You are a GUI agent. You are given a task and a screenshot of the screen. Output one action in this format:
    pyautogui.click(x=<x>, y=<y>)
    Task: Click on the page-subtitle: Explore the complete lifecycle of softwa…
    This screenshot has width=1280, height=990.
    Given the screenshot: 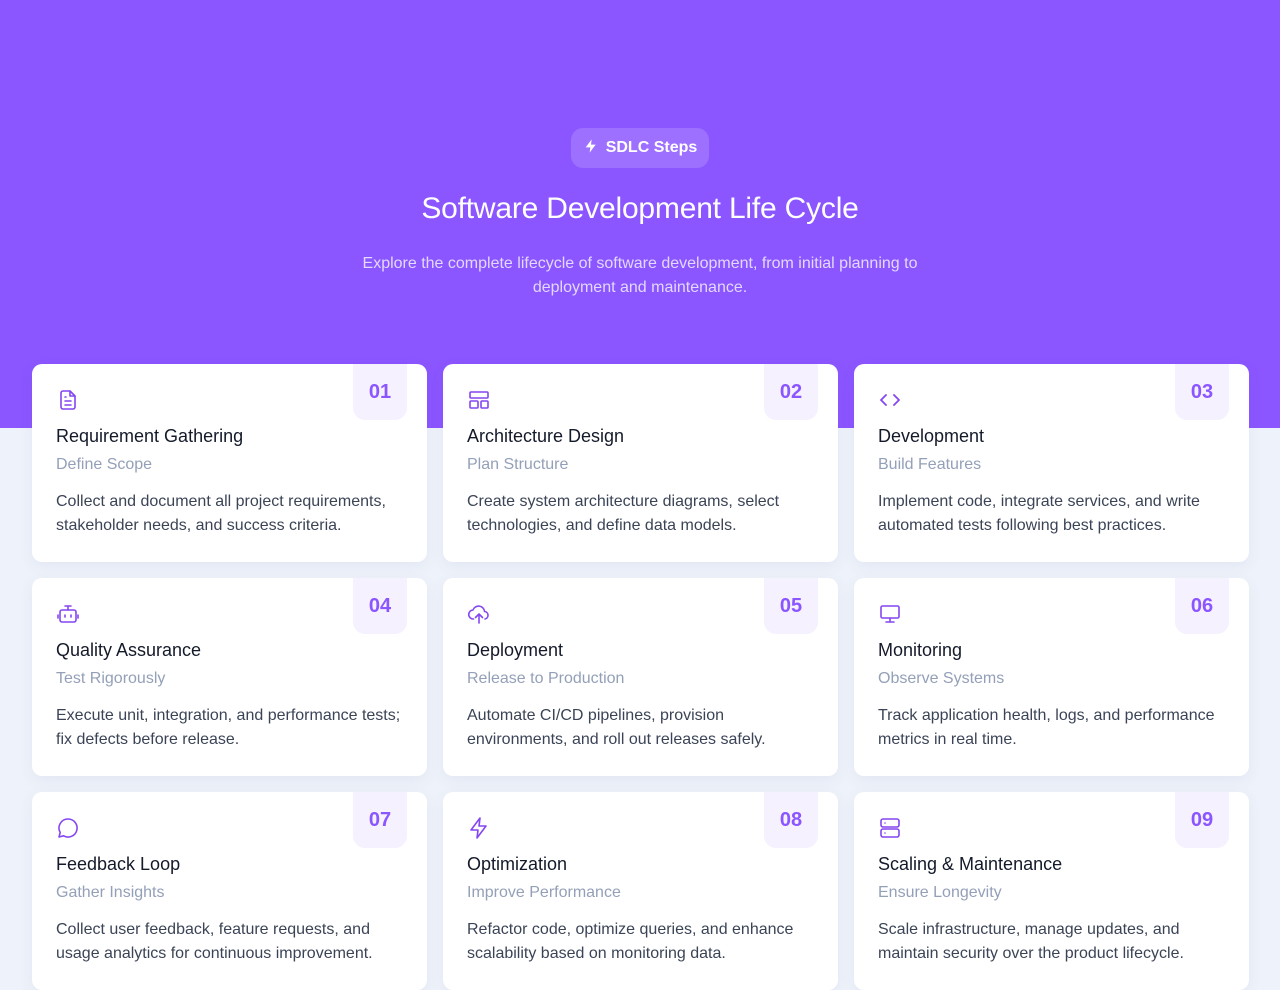 What is the action you would take?
    pyautogui.click(x=640, y=275)
    